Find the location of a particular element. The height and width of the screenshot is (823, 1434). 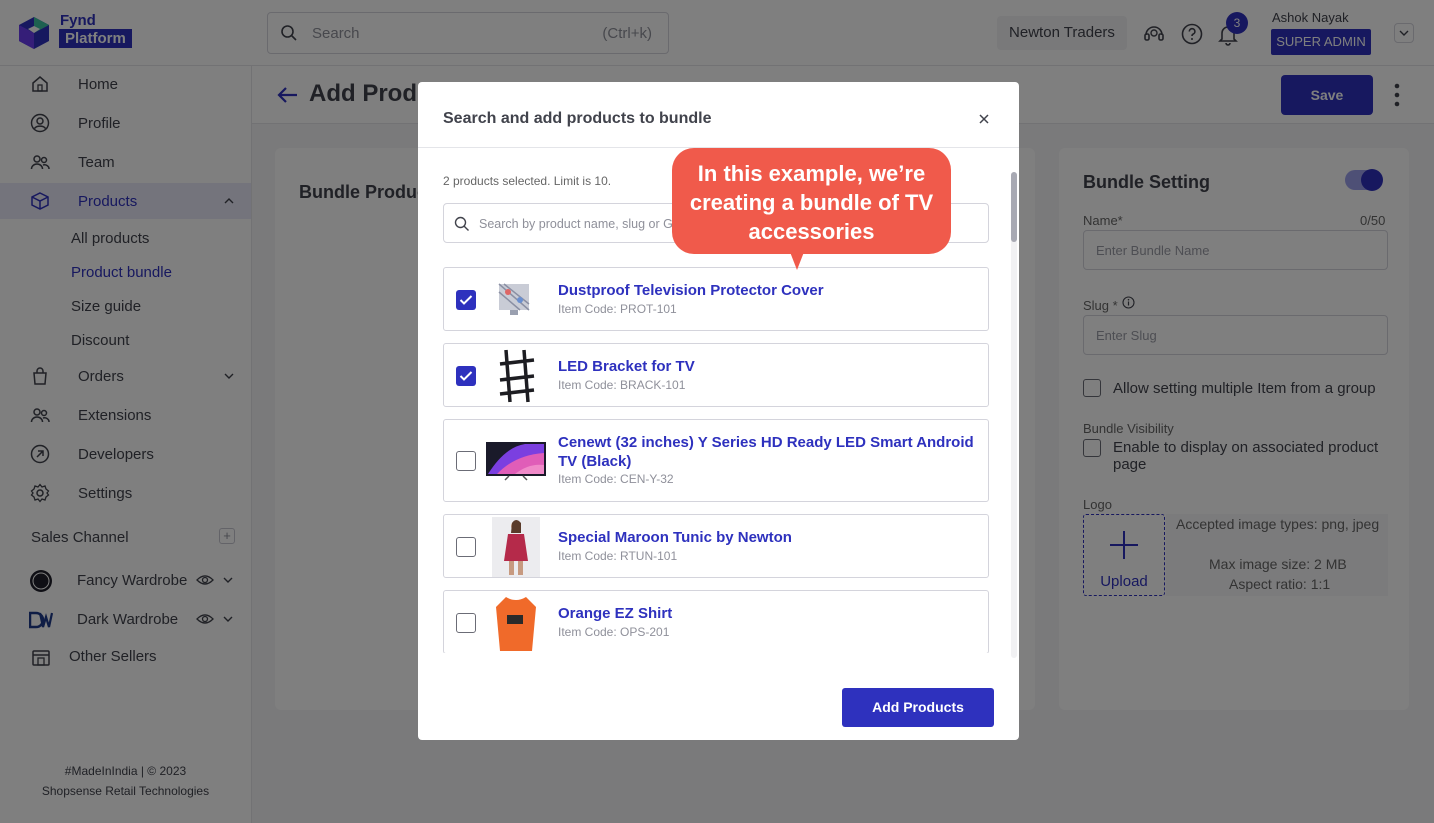

product-name: LED Bracket for TV is located at coordinates (768, 366).